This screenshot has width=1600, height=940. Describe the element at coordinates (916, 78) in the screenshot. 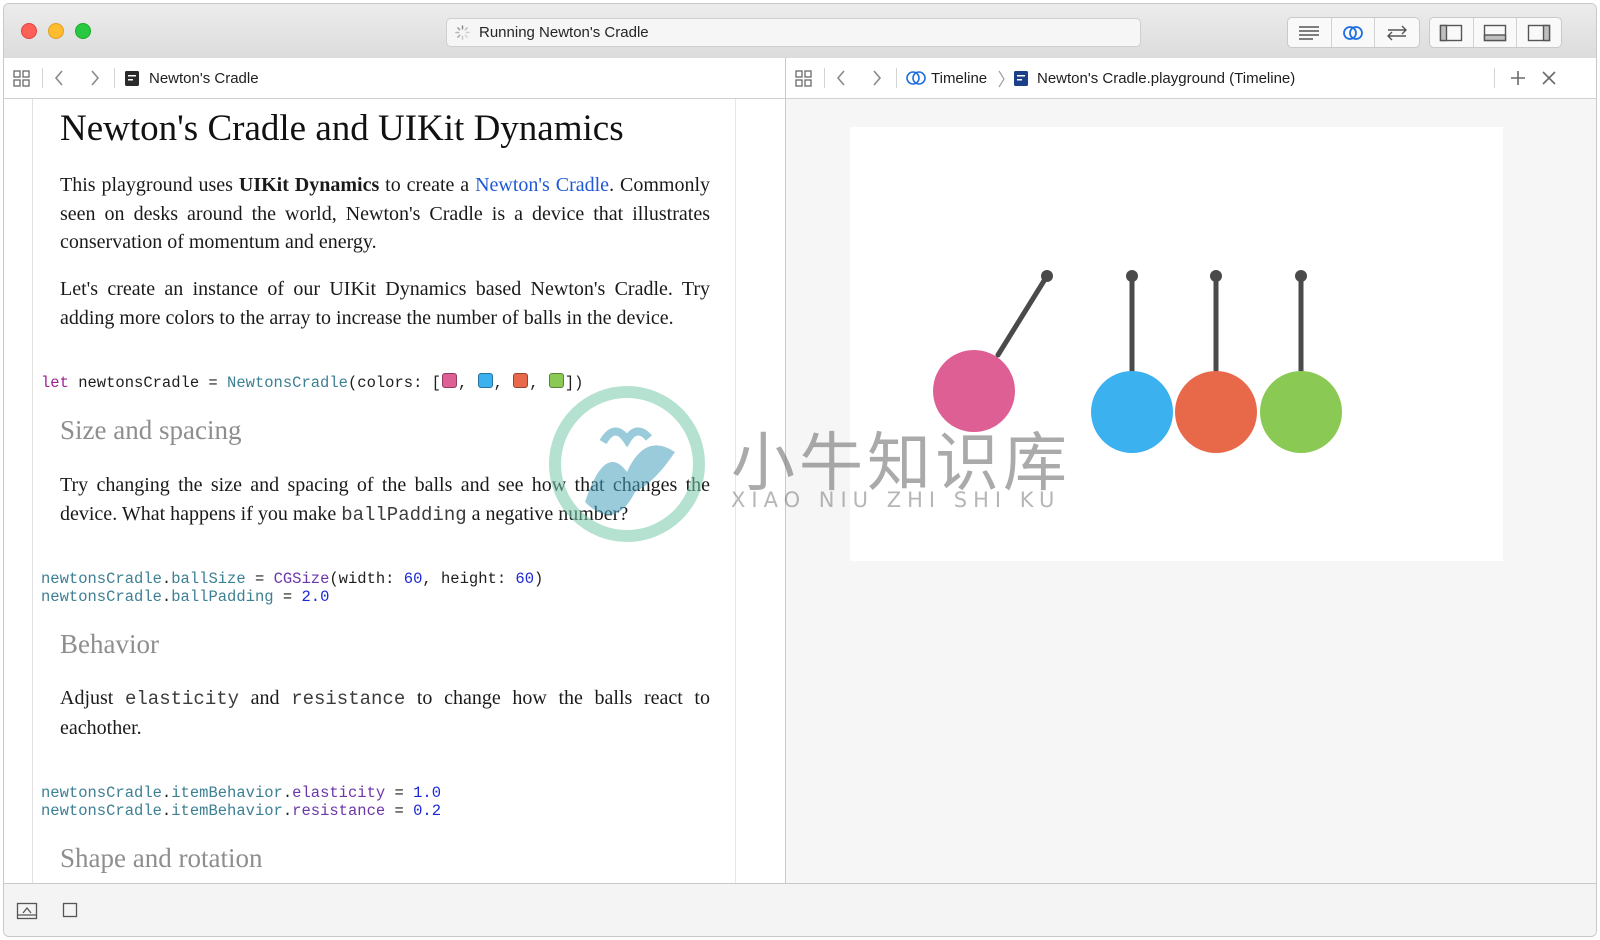

I see `timeline-icon` at that location.